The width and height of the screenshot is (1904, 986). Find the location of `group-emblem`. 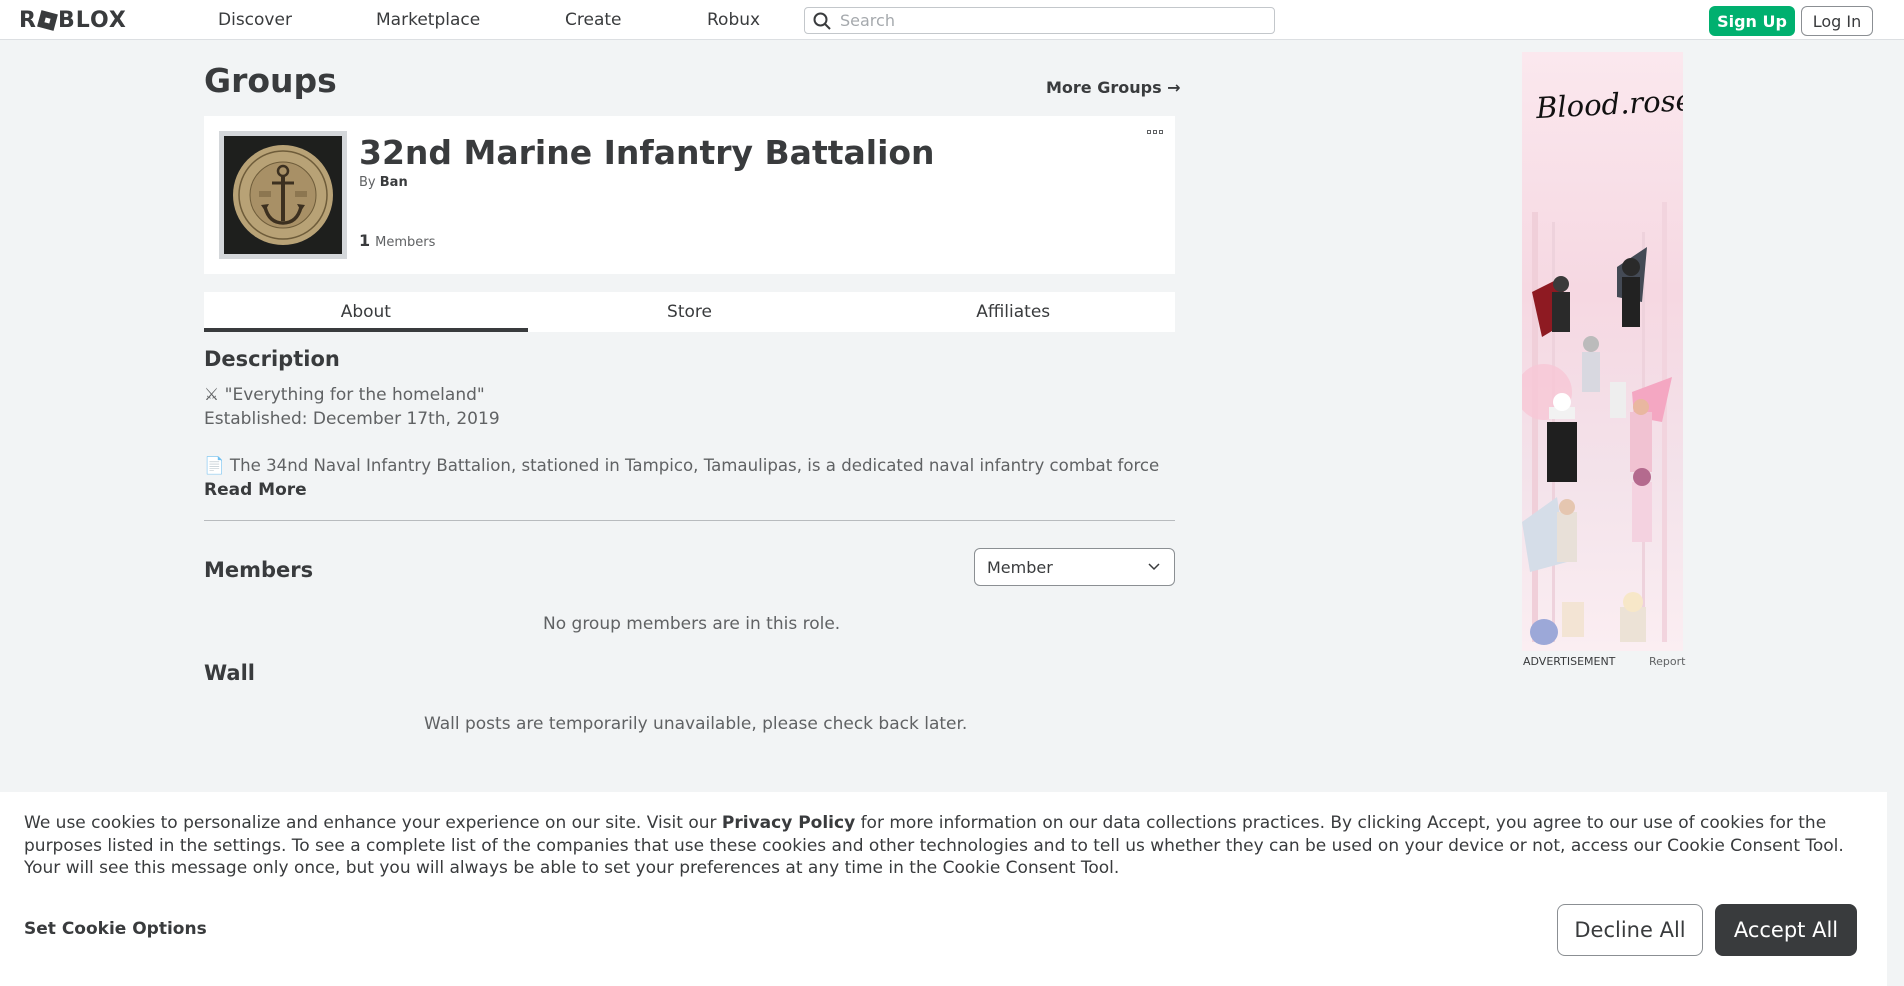

group-emblem is located at coordinates (283, 195).